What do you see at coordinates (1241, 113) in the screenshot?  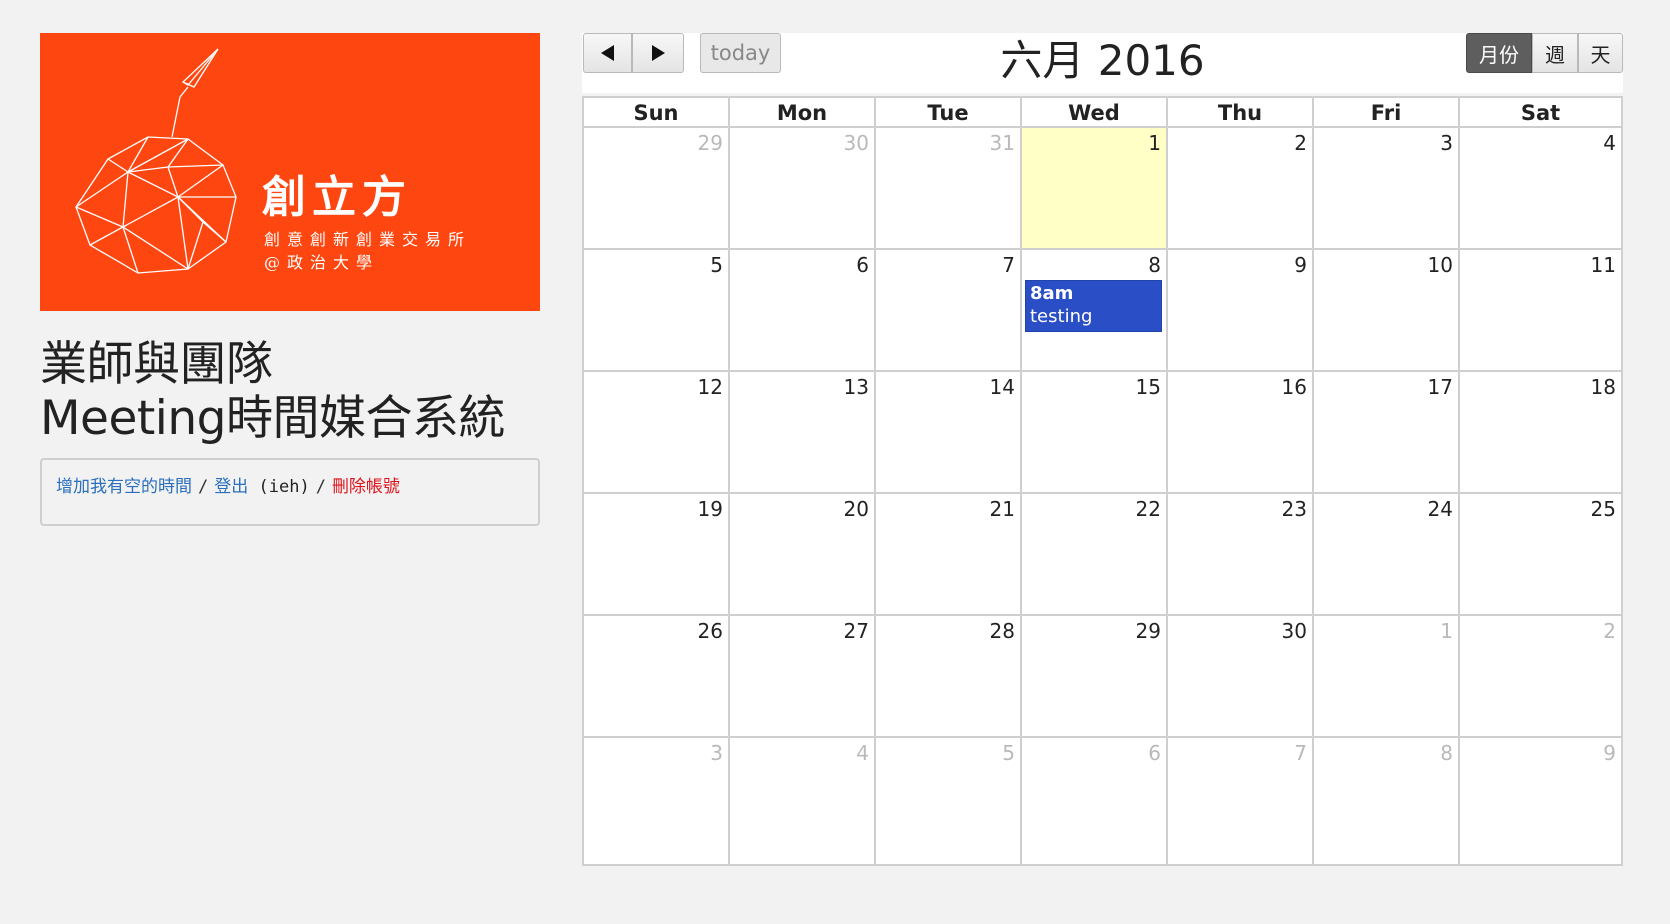 I see `weekday-header: Thu` at bounding box center [1241, 113].